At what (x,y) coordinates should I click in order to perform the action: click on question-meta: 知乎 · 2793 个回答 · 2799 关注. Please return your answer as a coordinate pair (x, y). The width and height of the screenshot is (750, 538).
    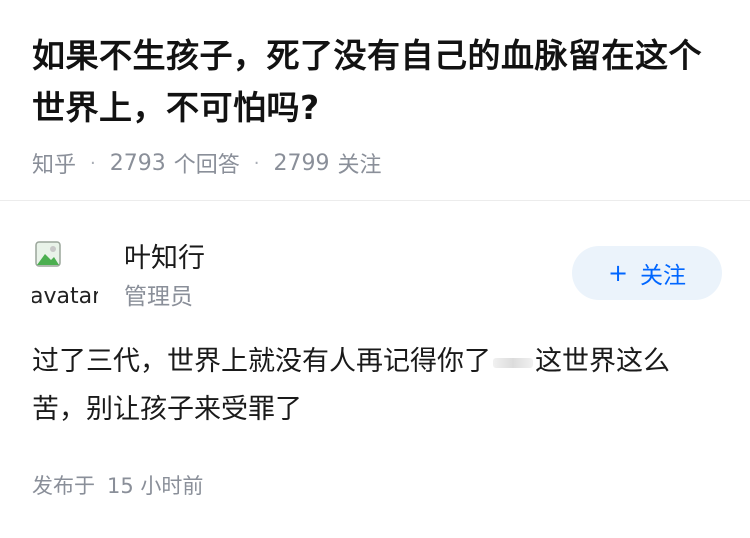
    Looking at the image, I should click on (377, 163).